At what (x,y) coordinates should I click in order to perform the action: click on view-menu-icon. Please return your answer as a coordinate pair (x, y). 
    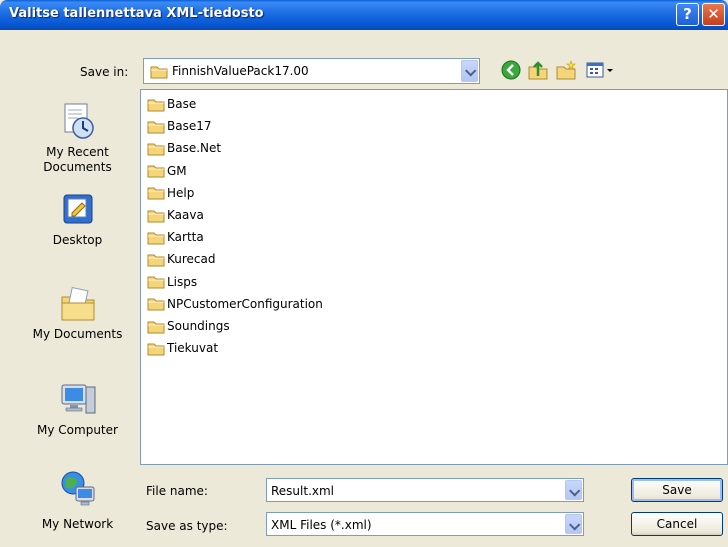
    Looking at the image, I should click on (602, 70).